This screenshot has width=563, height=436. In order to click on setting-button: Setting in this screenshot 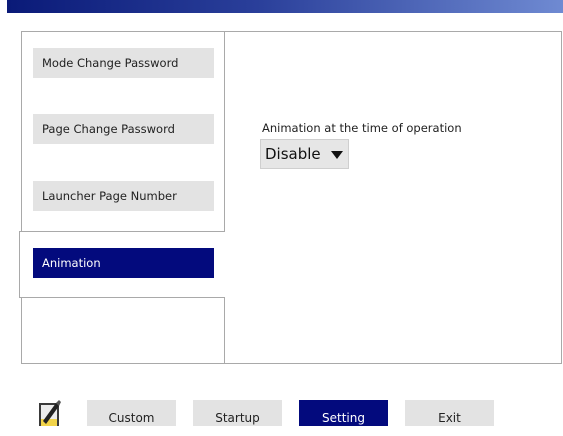, I will do `click(343, 413)`.